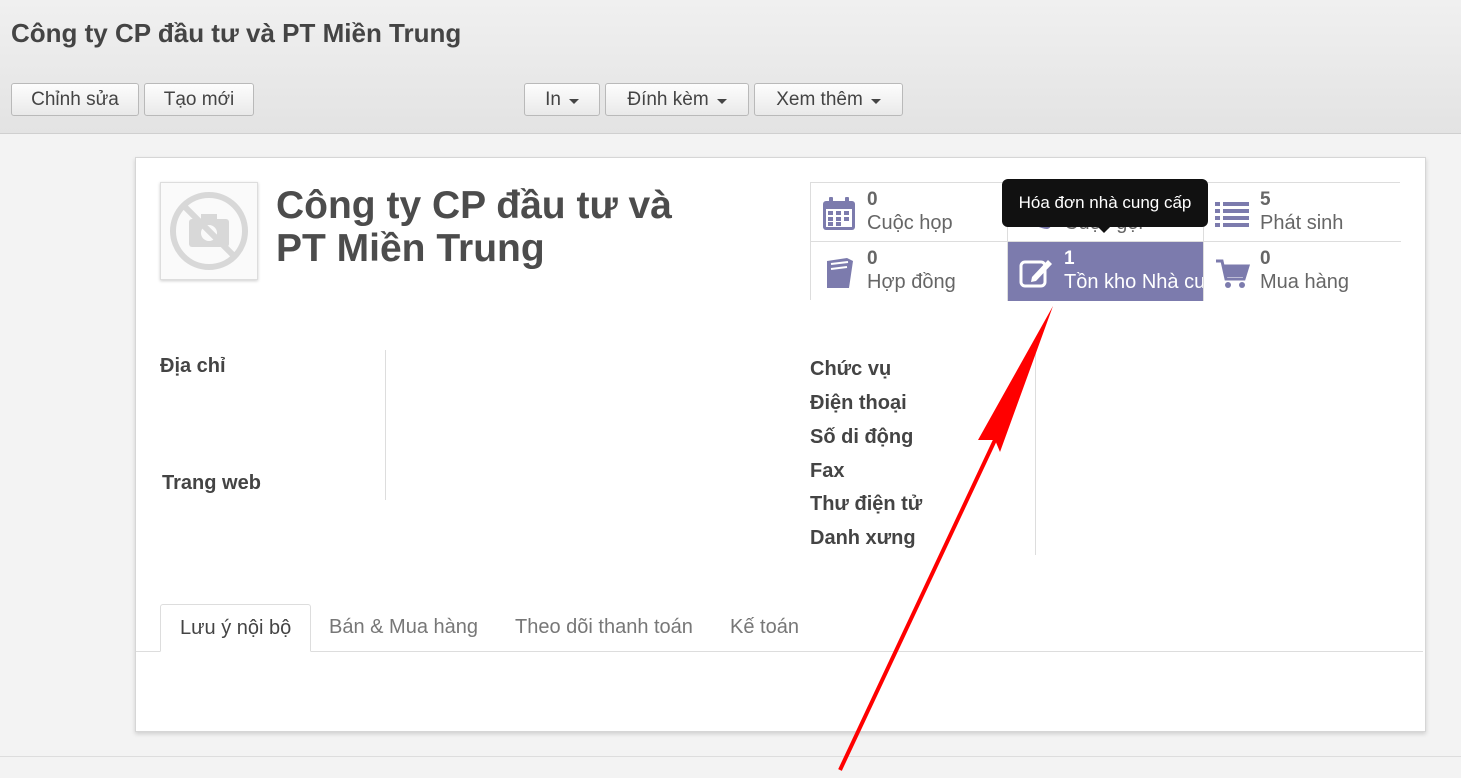 Image resolution: width=1461 pixels, height=778 pixels. Describe the element at coordinates (866, 504) in the screenshot. I see `email-label: Thư điện tử` at that location.